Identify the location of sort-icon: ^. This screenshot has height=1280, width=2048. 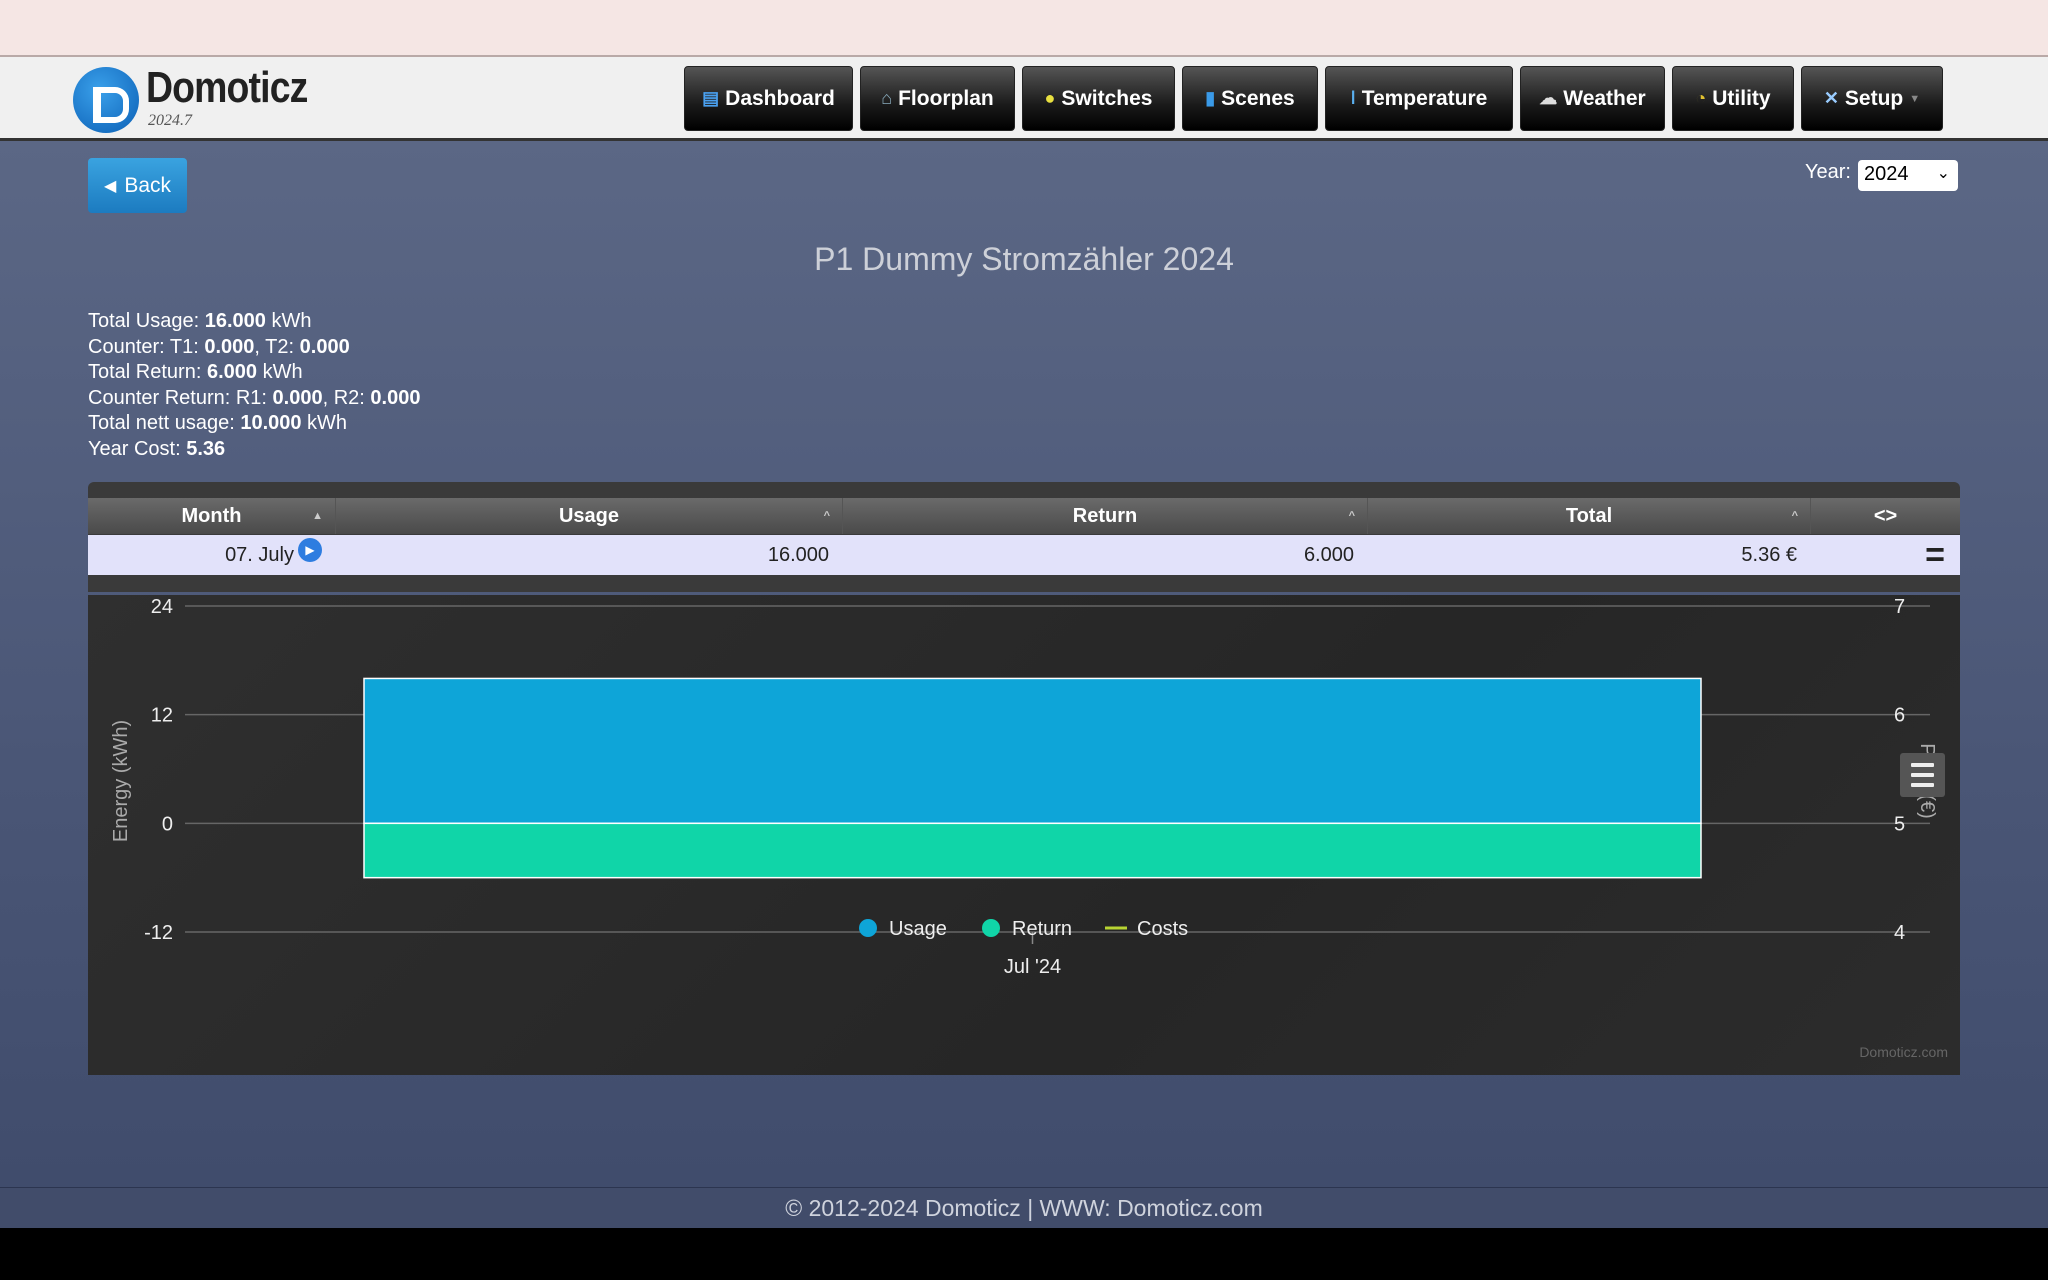
(1794, 516).